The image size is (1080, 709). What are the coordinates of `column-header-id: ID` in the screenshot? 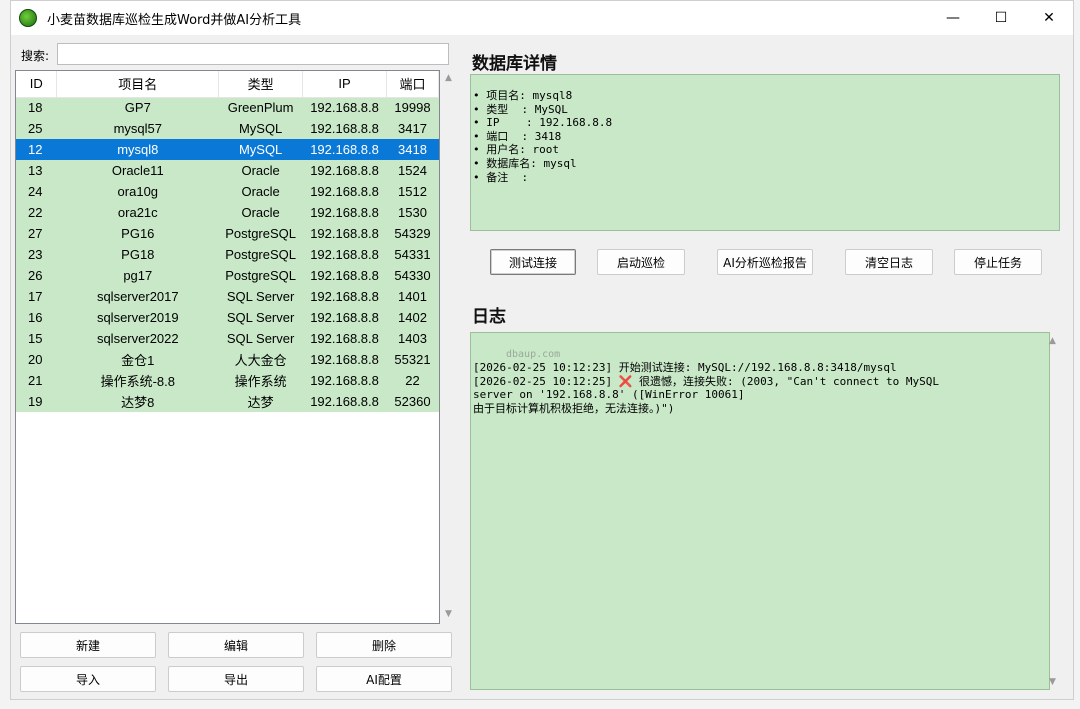 It's located at (37, 84).